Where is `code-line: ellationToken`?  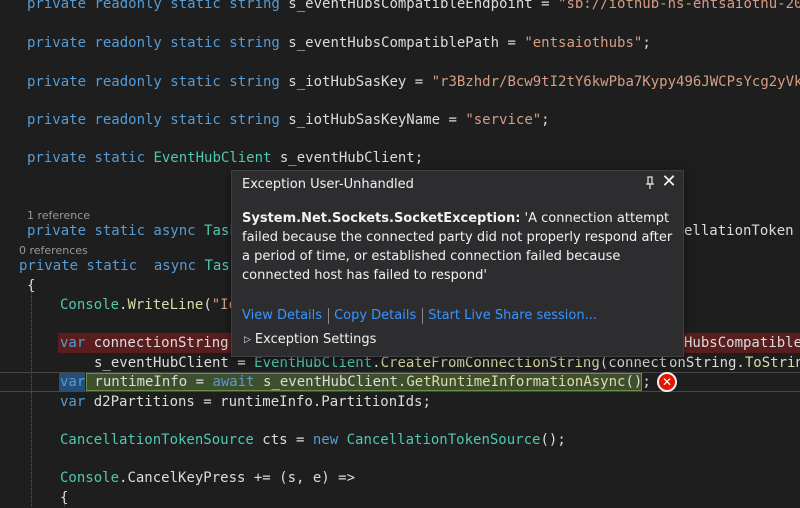
code-line: ellationToken is located at coordinates (742, 231).